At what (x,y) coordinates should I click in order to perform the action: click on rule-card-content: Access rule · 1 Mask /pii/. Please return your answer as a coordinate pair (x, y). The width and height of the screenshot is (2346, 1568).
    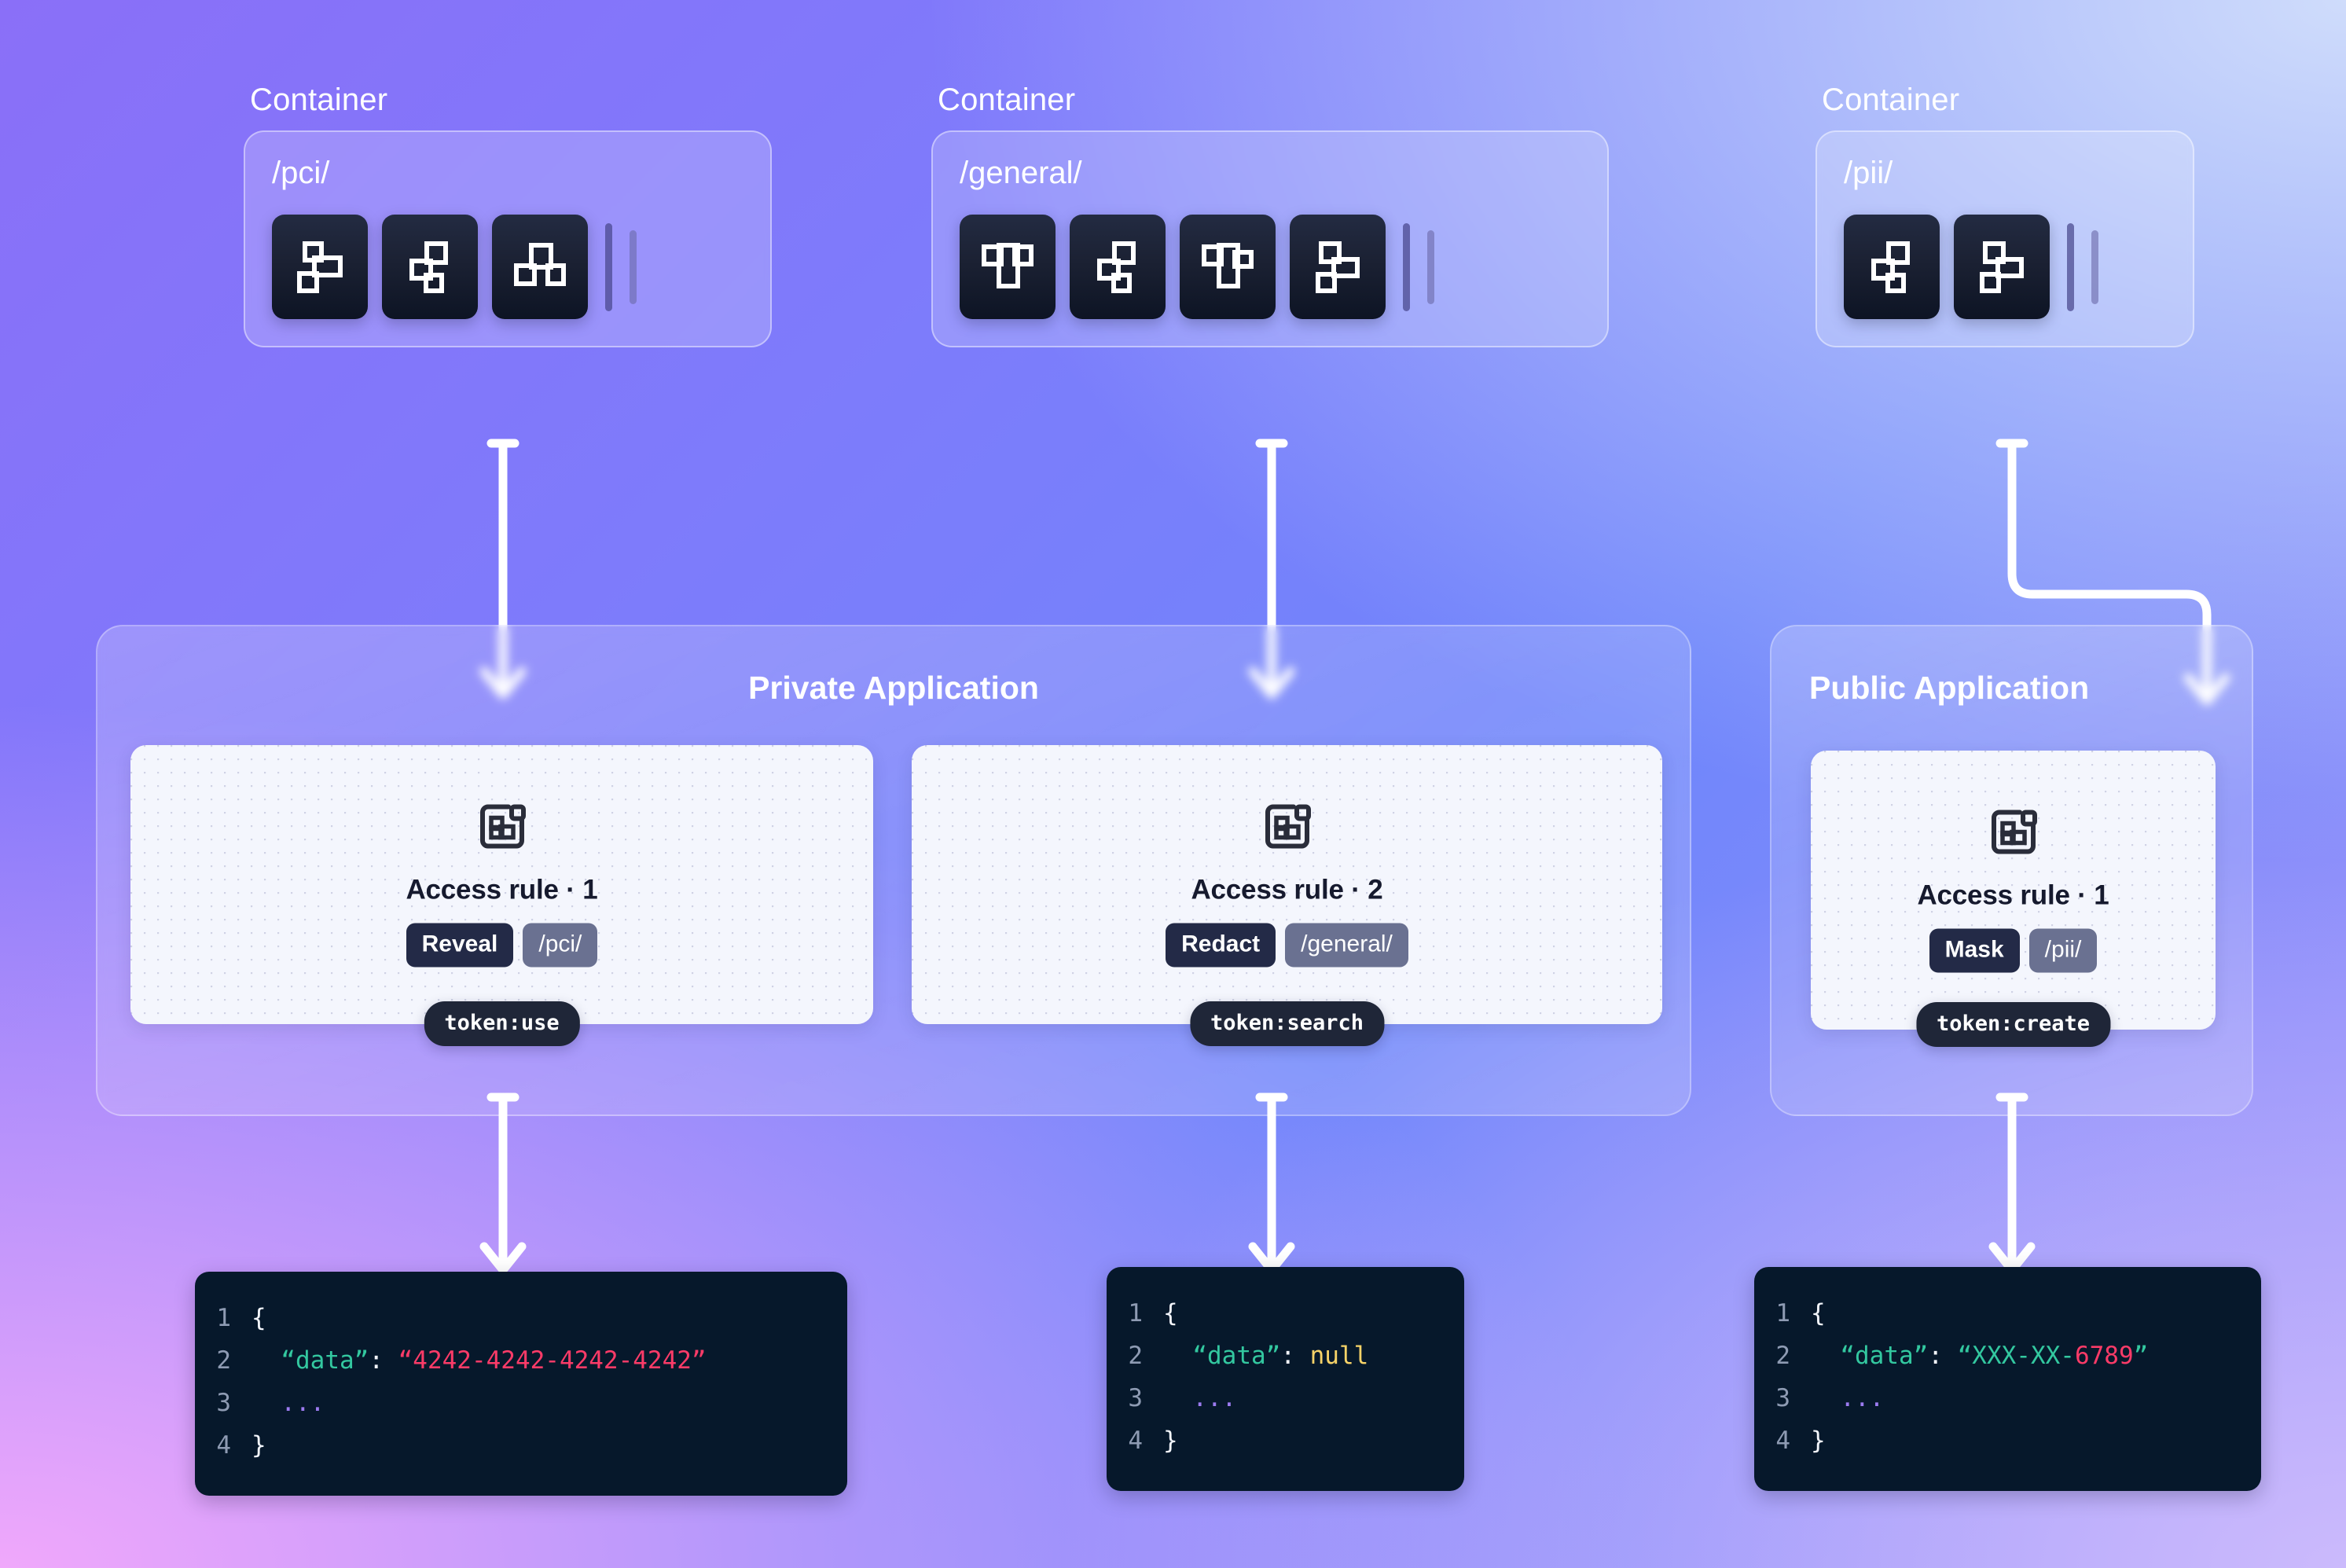
    Looking at the image, I should click on (2013, 890).